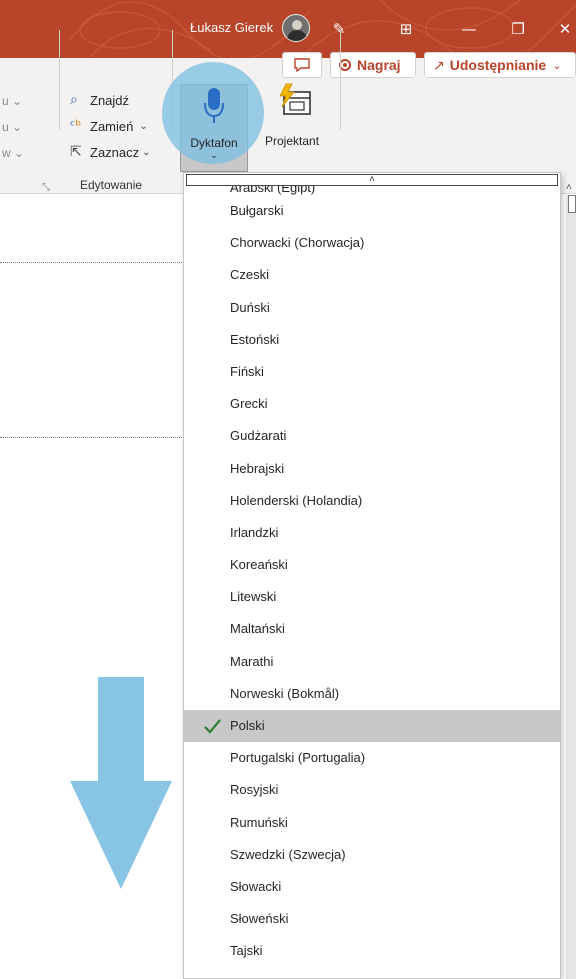 This screenshot has width=576, height=979. What do you see at coordinates (214, 143) in the screenshot?
I see `dictate-label: Dyktafon` at bounding box center [214, 143].